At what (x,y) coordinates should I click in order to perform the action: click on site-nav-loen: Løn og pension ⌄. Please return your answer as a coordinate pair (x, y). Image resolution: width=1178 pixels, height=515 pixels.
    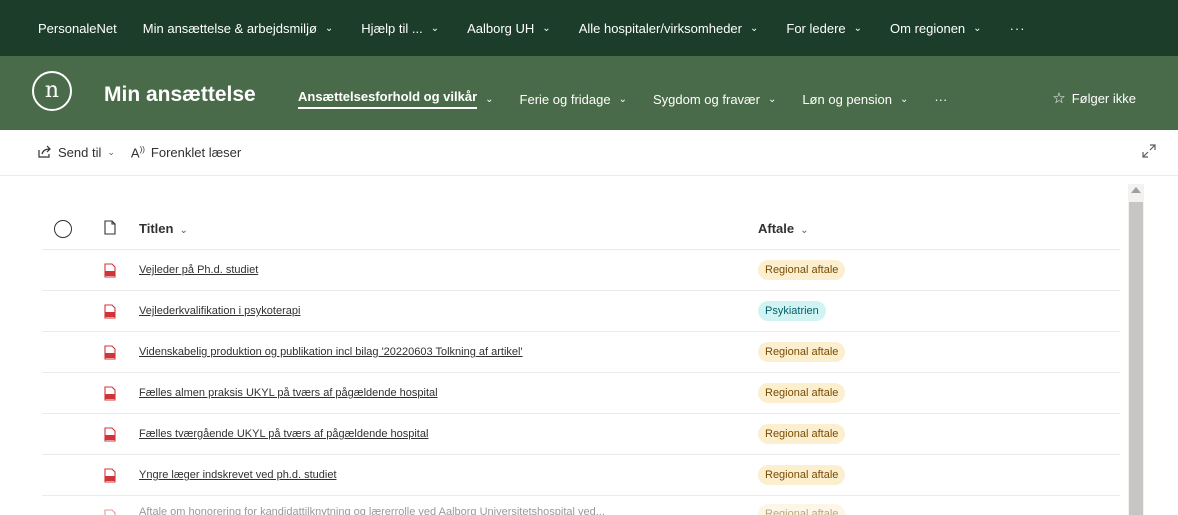
    Looking at the image, I should click on (855, 99).